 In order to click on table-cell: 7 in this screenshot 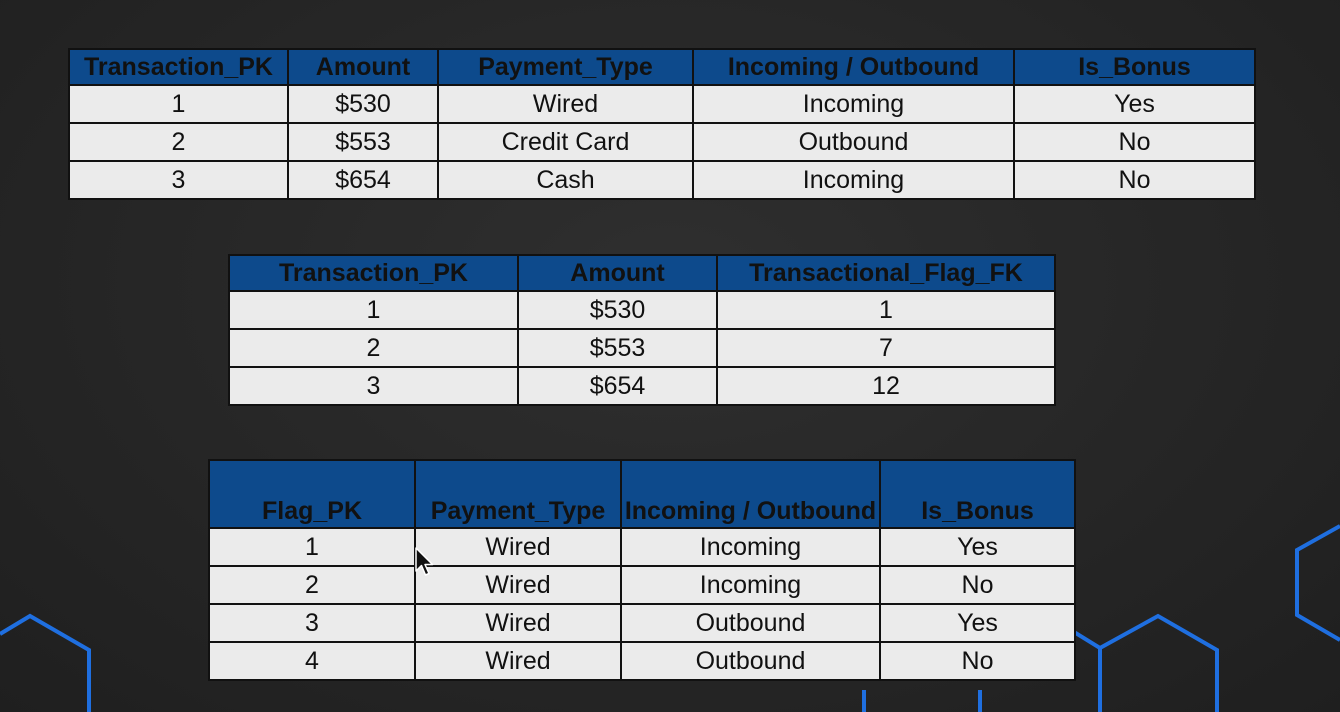, I will do `click(886, 348)`.